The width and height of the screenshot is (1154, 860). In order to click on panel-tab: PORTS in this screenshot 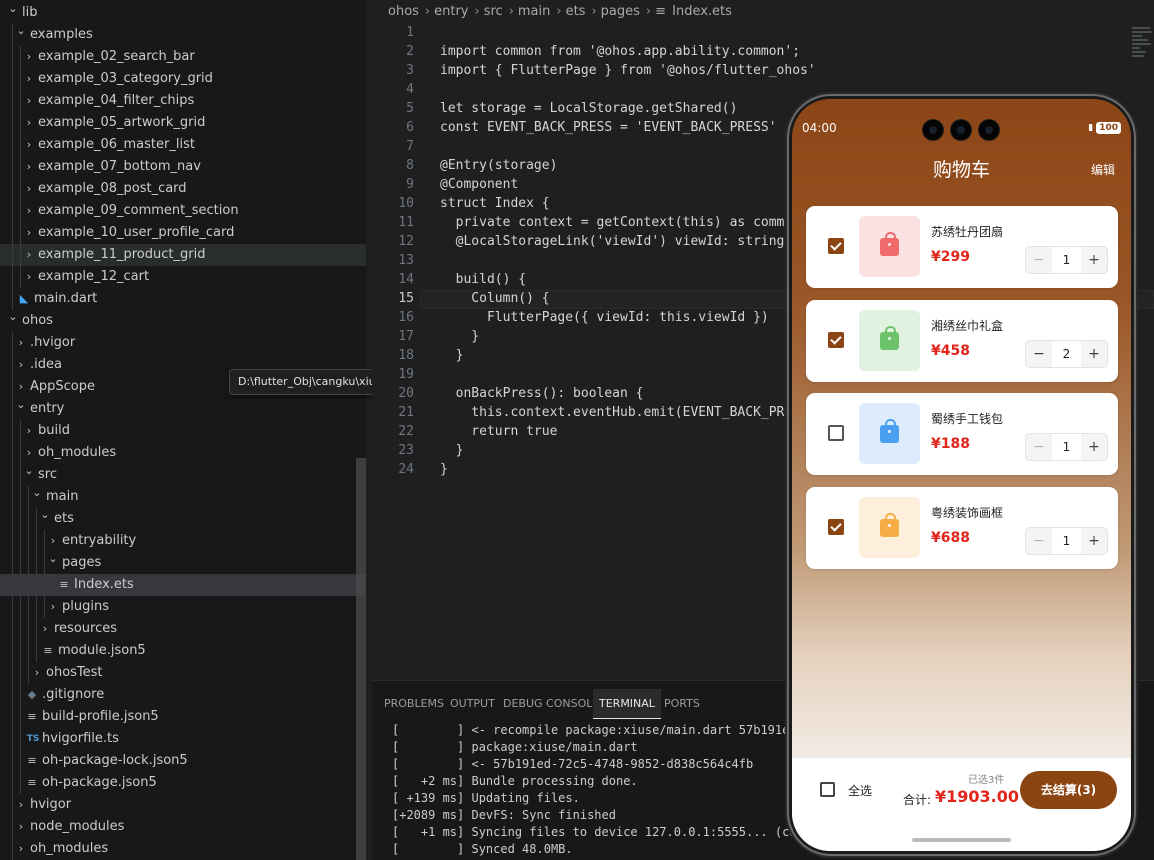, I will do `click(682, 704)`.